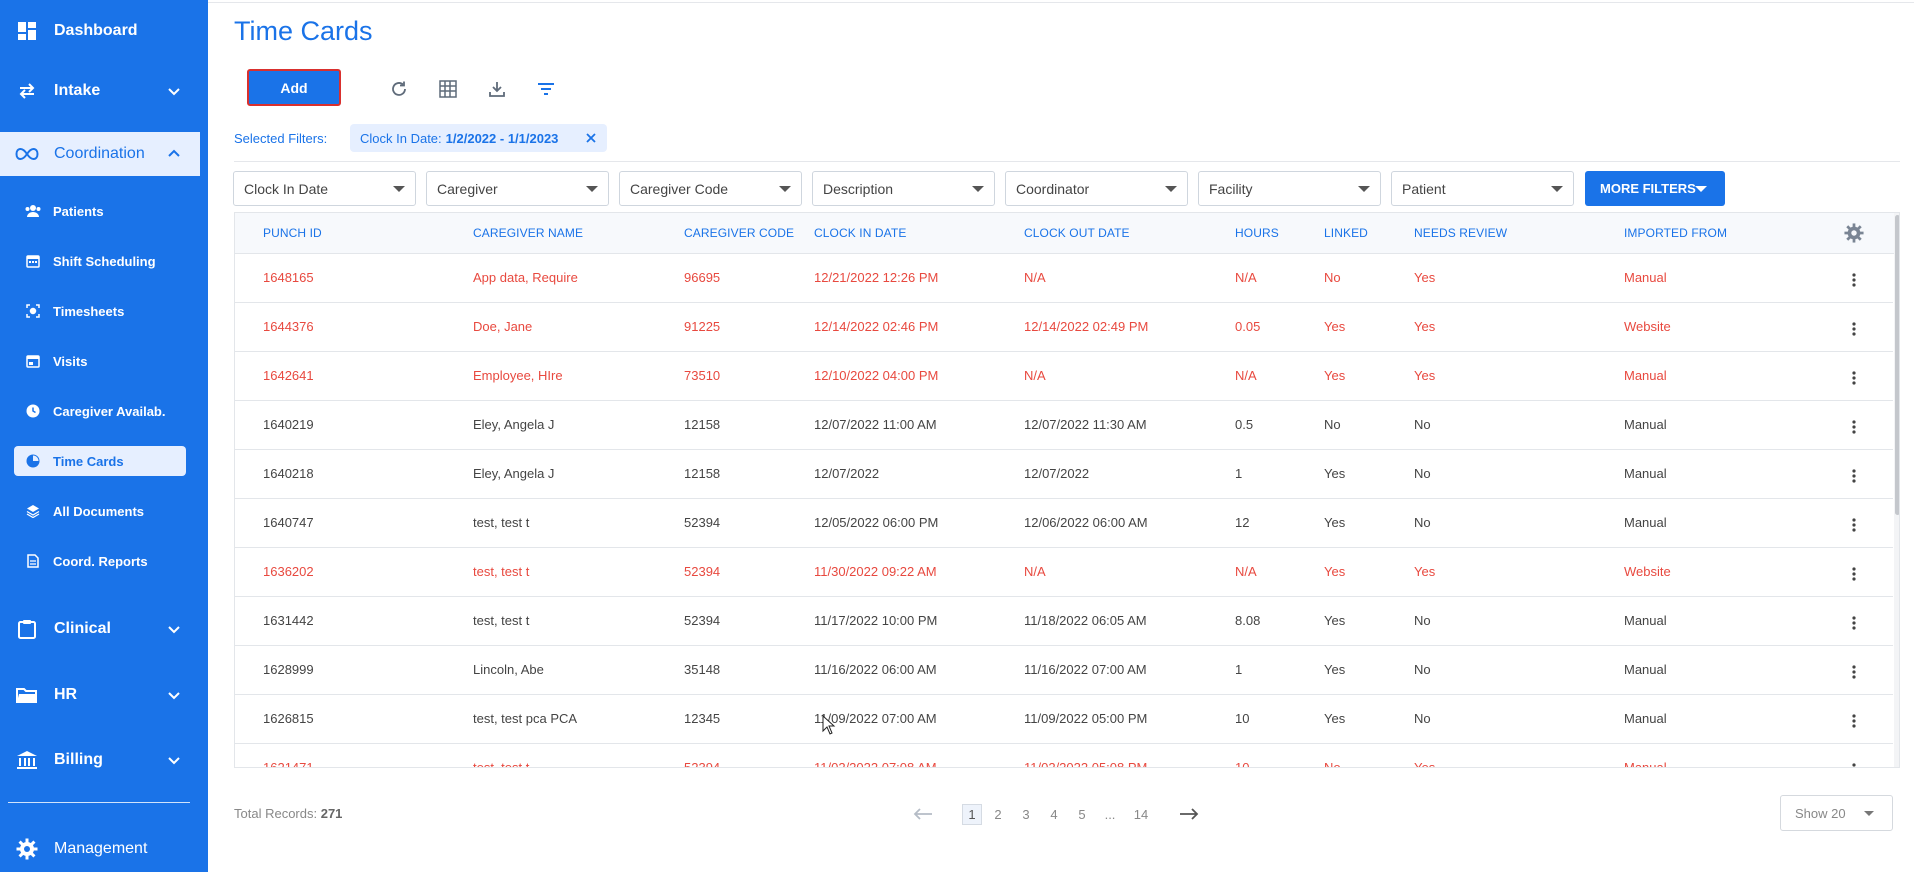 This screenshot has width=1914, height=872. What do you see at coordinates (100, 31) in the screenshot?
I see `nav-dashboard: Dashboard` at bounding box center [100, 31].